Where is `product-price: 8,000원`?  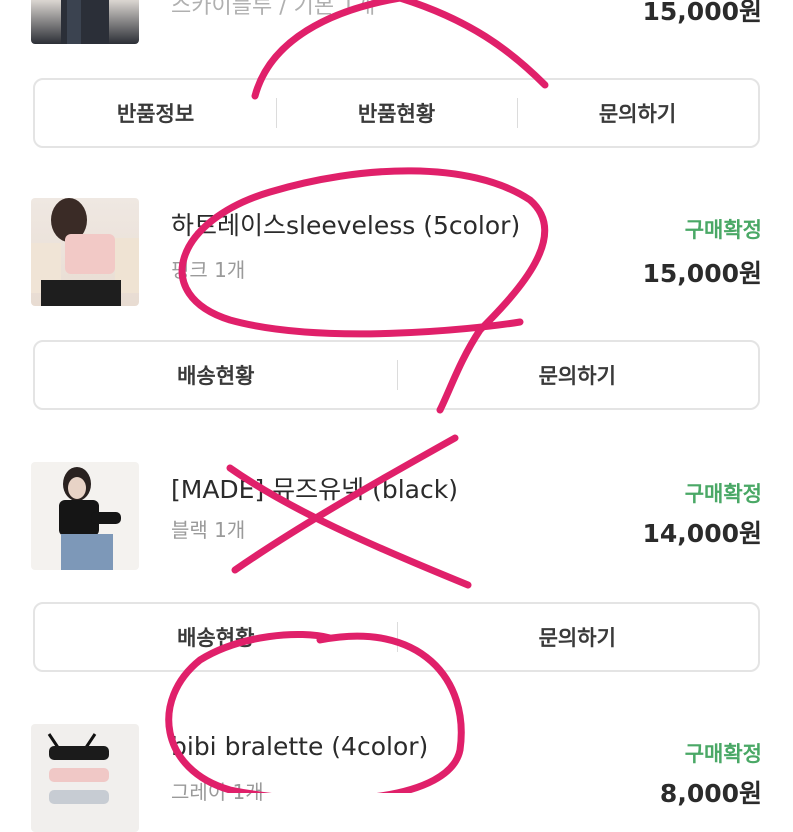 product-price: 8,000원 is located at coordinates (710, 793).